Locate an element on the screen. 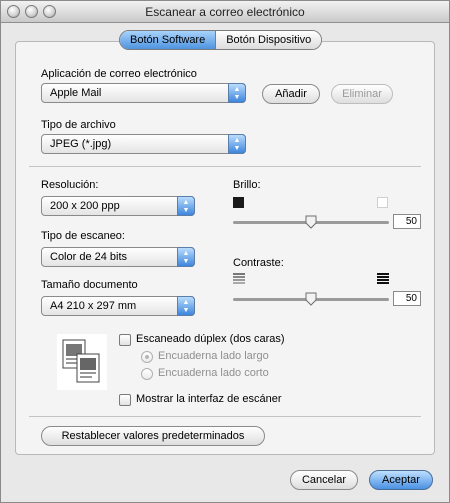  scan-type-popup: Color de 24 bits ▲ ▼ is located at coordinates (118, 257).